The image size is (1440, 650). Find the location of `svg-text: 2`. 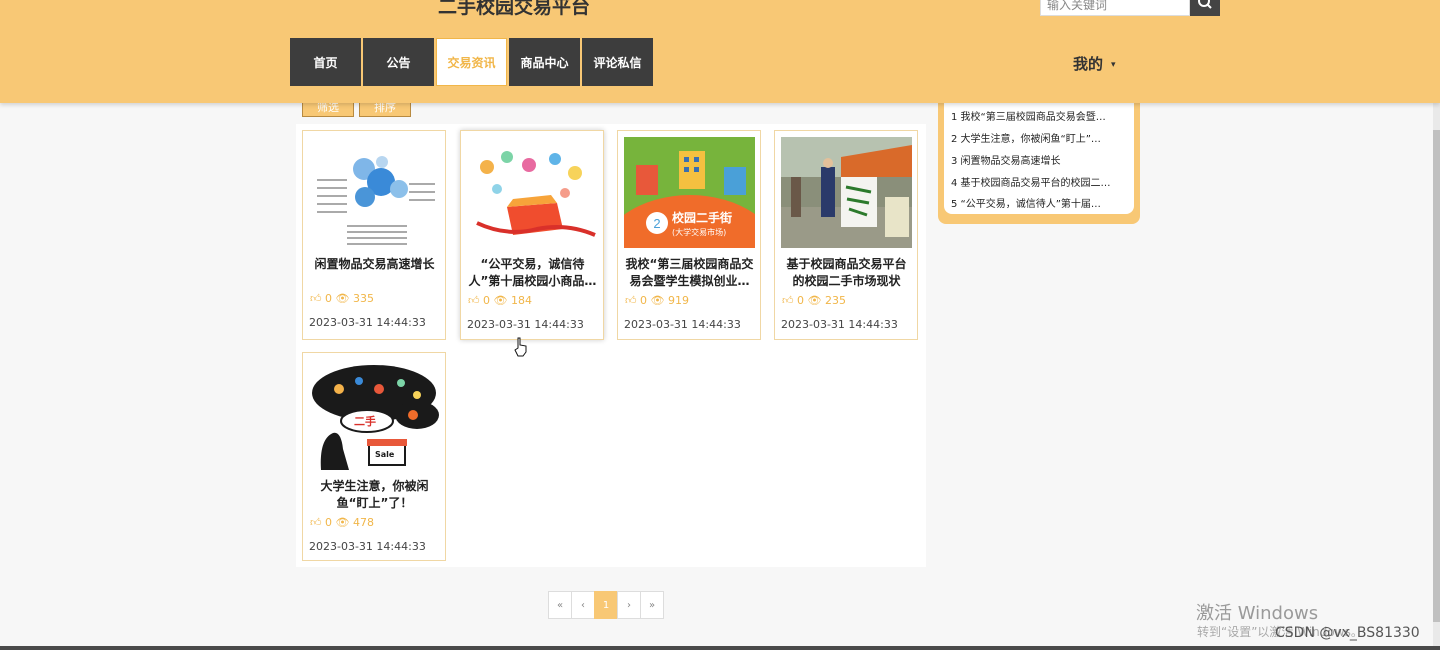

svg-text: 2 is located at coordinates (656, 223).